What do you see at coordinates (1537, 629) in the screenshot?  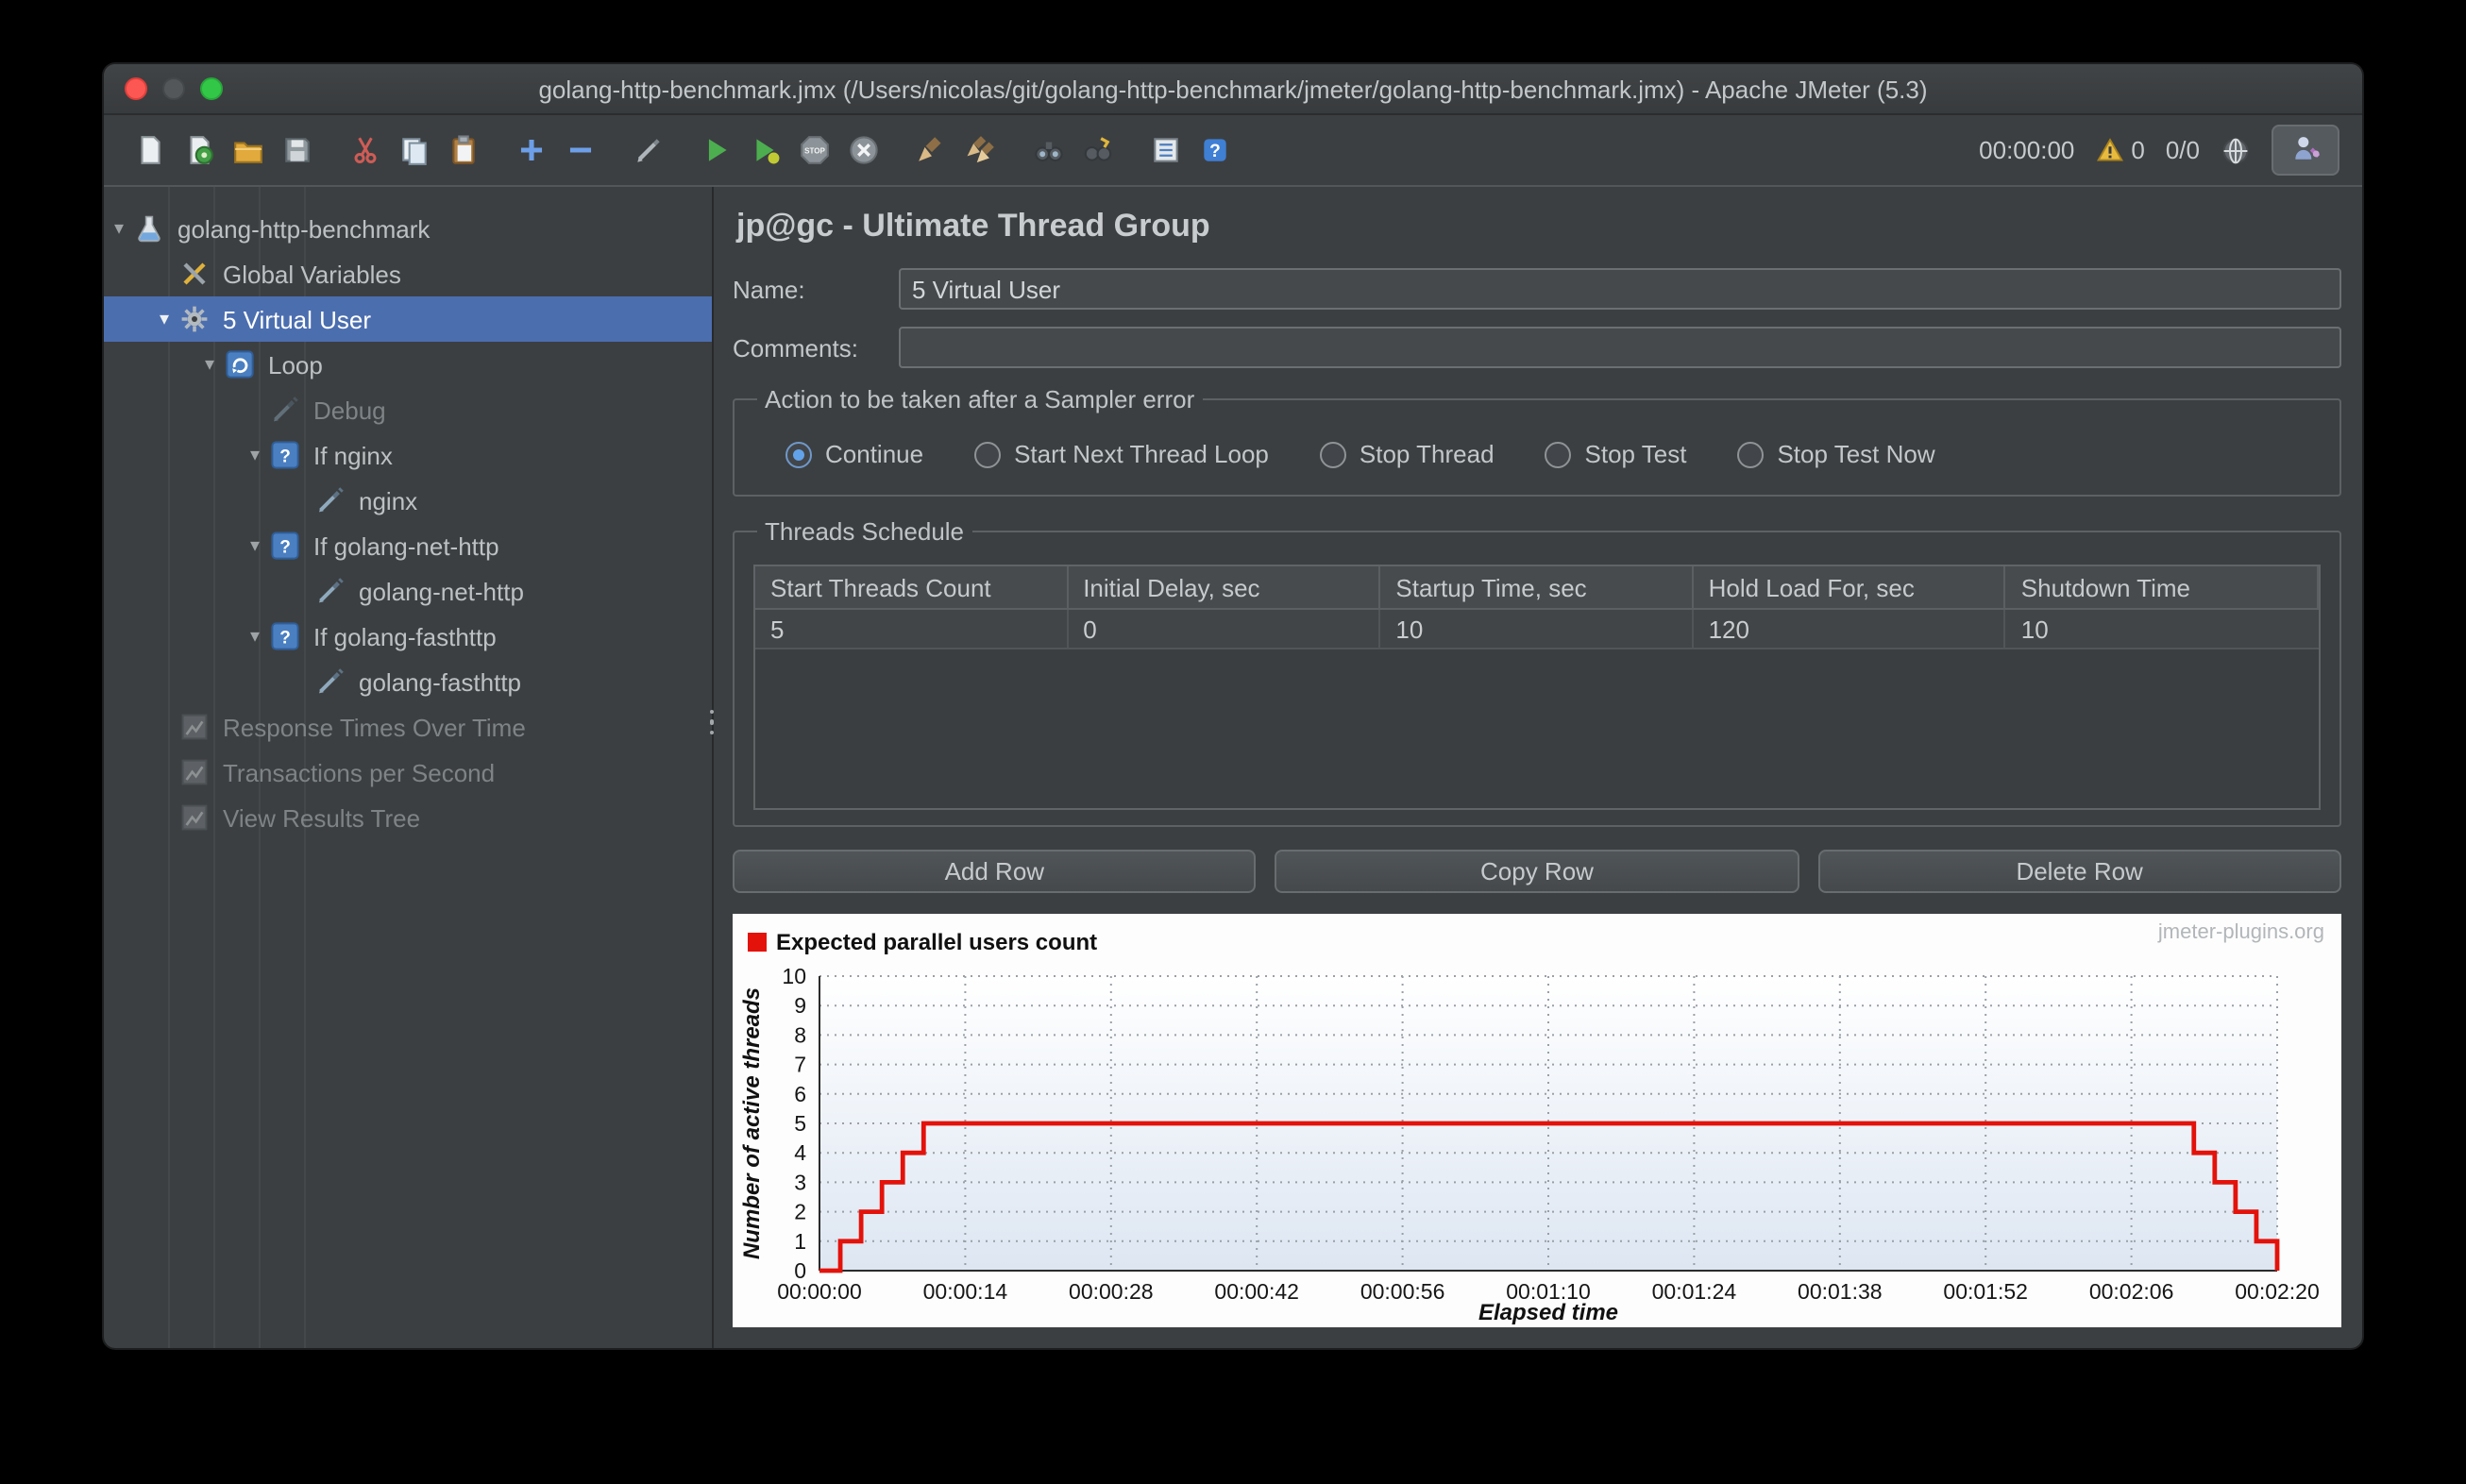 I see `table-cell-startup-time-sec: 10` at bounding box center [1537, 629].